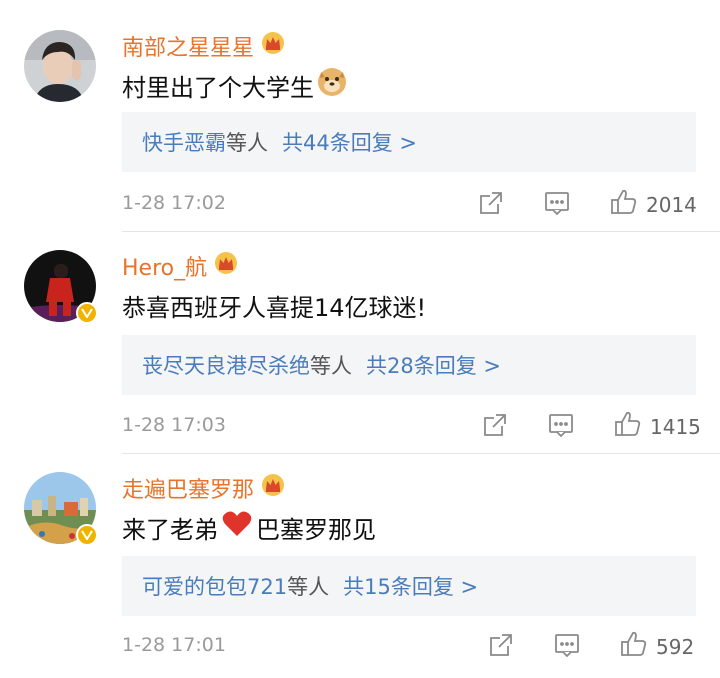 The image size is (720, 678). Describe the element at coordinates (174, 203) in the screenshot. I see `timestamp: 1-28 17:02` at that location.